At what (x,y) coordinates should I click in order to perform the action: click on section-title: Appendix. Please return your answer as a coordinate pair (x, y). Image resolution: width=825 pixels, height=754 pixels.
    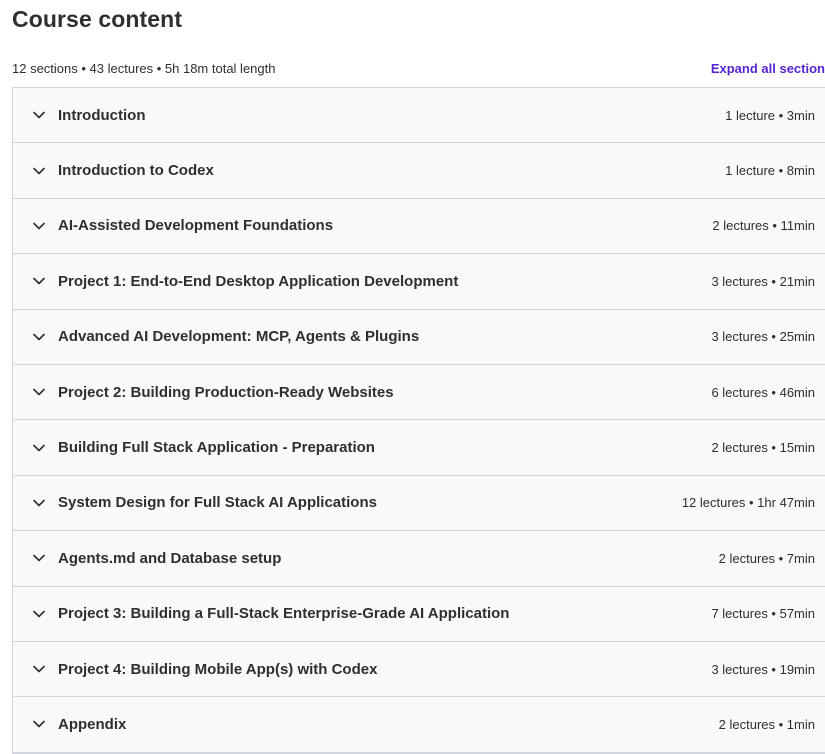
    Looking at the image, I should click on (92, 724).